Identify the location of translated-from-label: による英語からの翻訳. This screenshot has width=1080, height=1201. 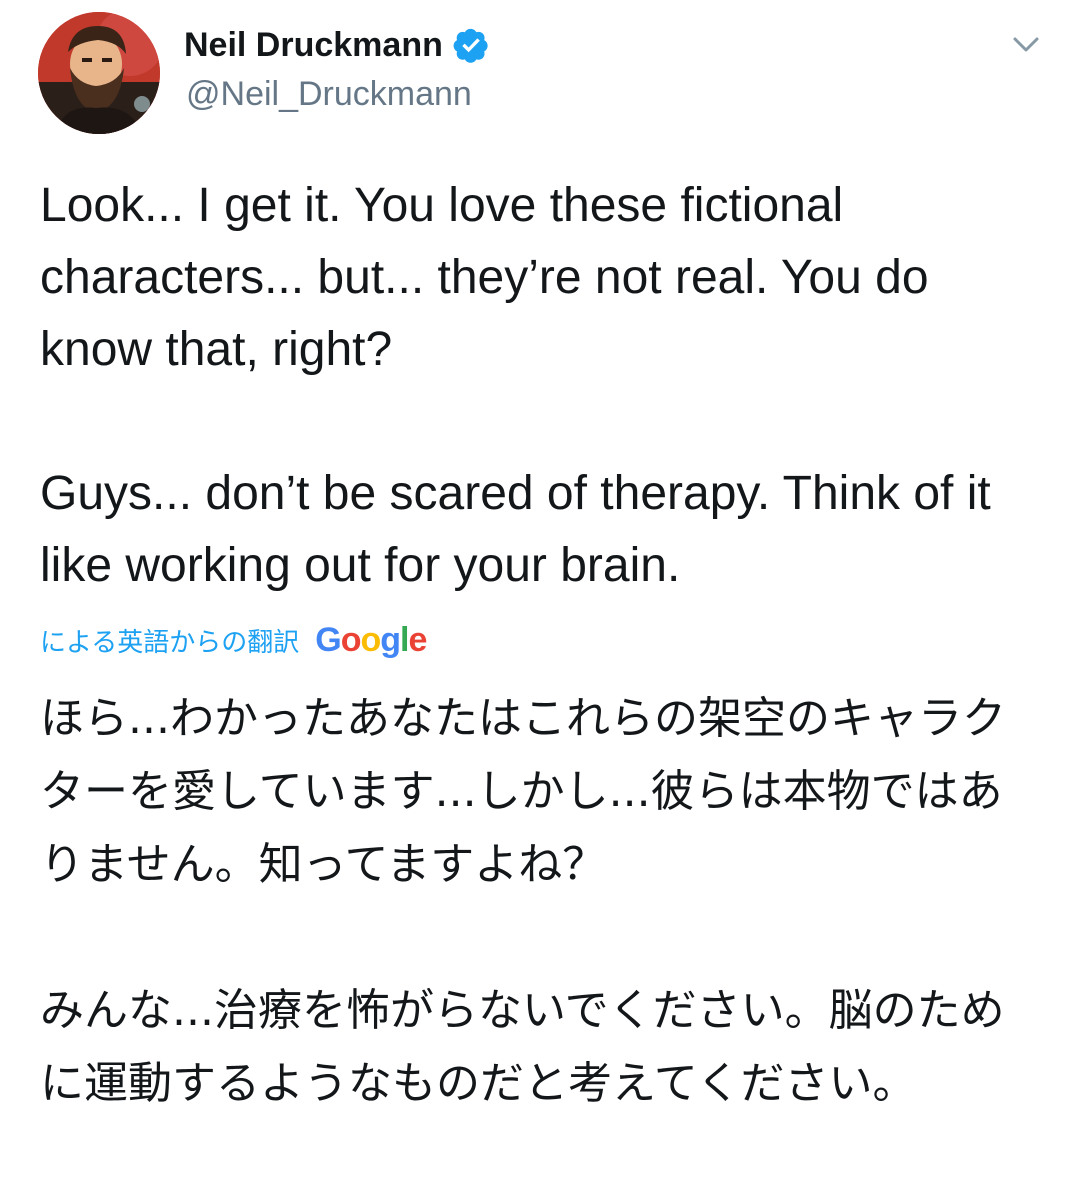
(169, 640).